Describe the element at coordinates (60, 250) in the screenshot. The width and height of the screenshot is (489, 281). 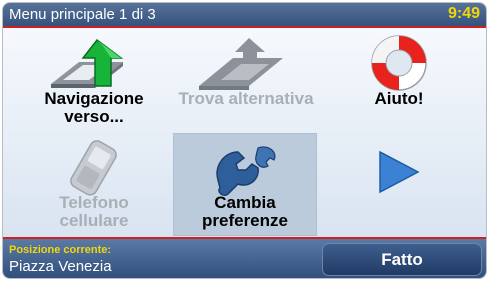
I see `current-position-label: Posizione corrente:` at that location.